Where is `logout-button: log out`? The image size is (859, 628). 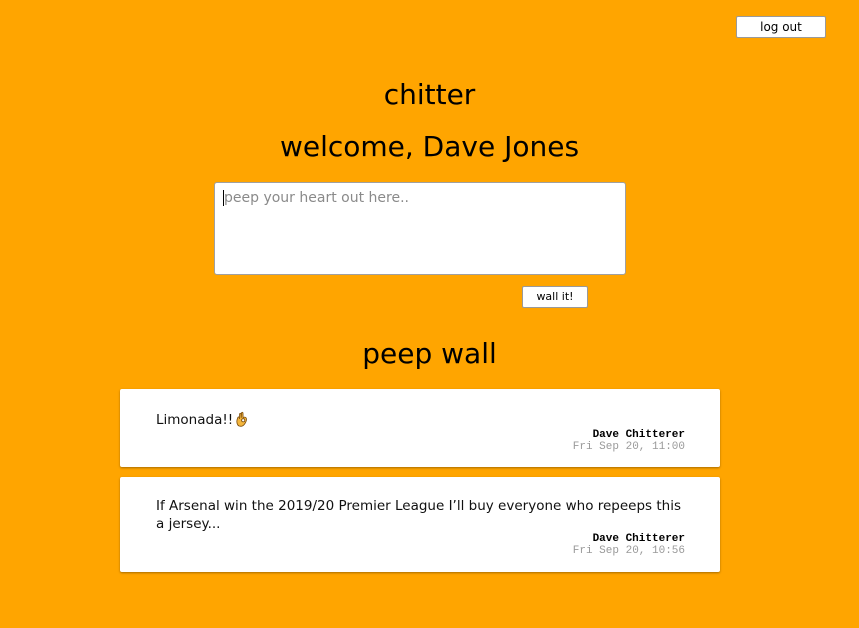
logout-button: log out is located at coordinates (781, 27).